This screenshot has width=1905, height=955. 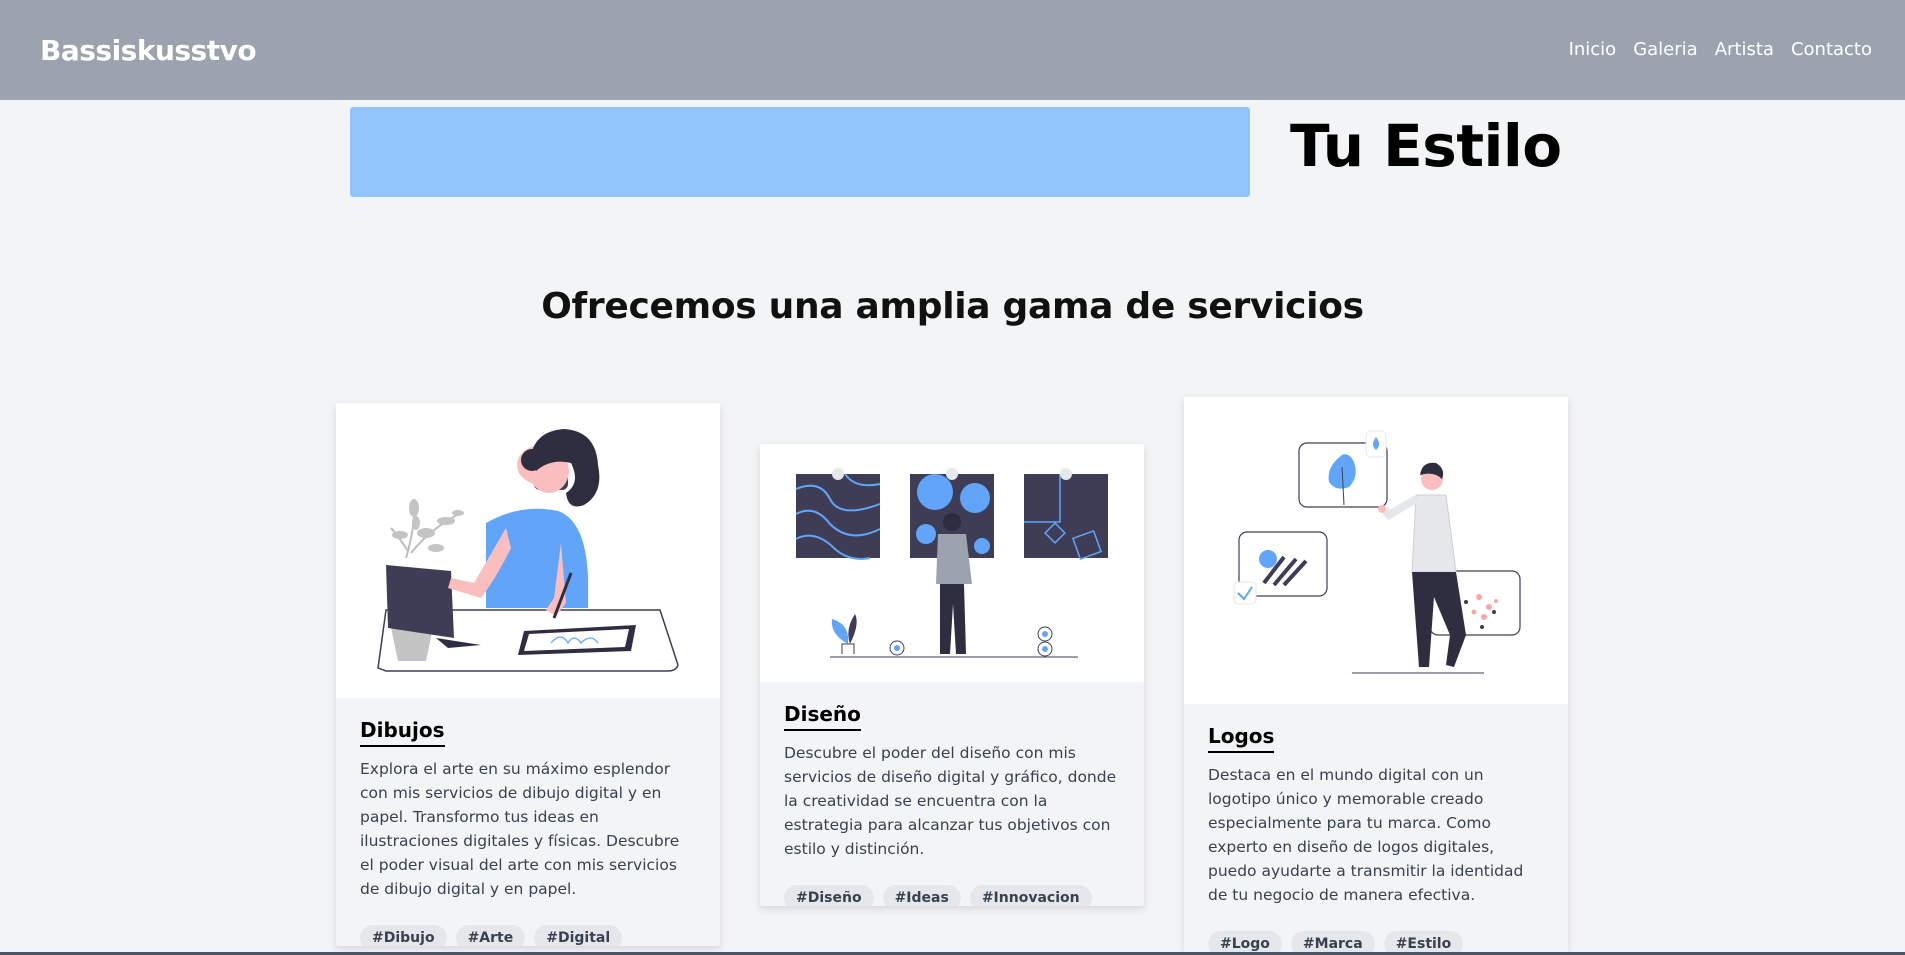 What do you see at coordinates (528, 935) in the screenshot?
I see `tag-list: #Dibujo #Arte #Digital` at bounding box center [528, 935].